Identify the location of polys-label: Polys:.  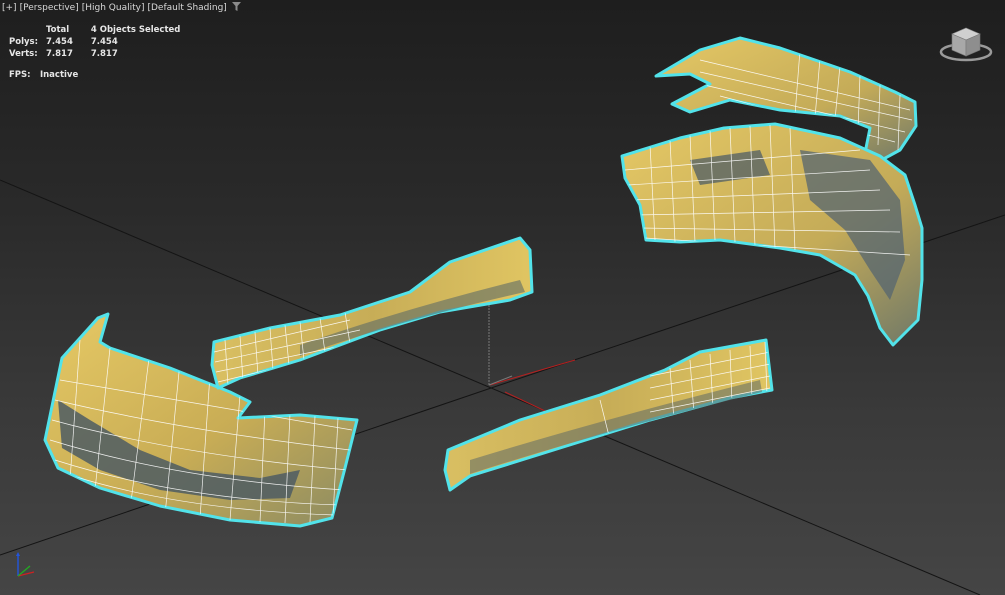
(23, 42).